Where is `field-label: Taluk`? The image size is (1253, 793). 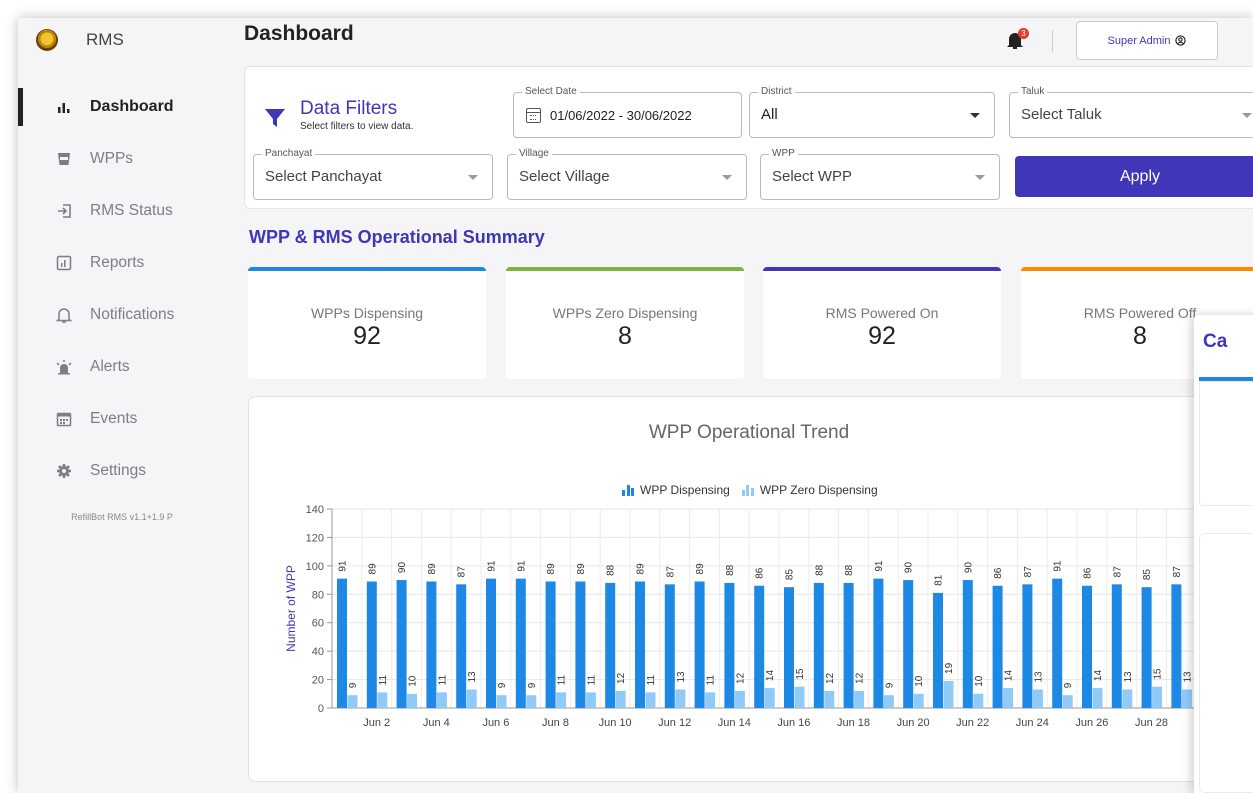
field-label: Taluk is located at coordinates (1033, 92).